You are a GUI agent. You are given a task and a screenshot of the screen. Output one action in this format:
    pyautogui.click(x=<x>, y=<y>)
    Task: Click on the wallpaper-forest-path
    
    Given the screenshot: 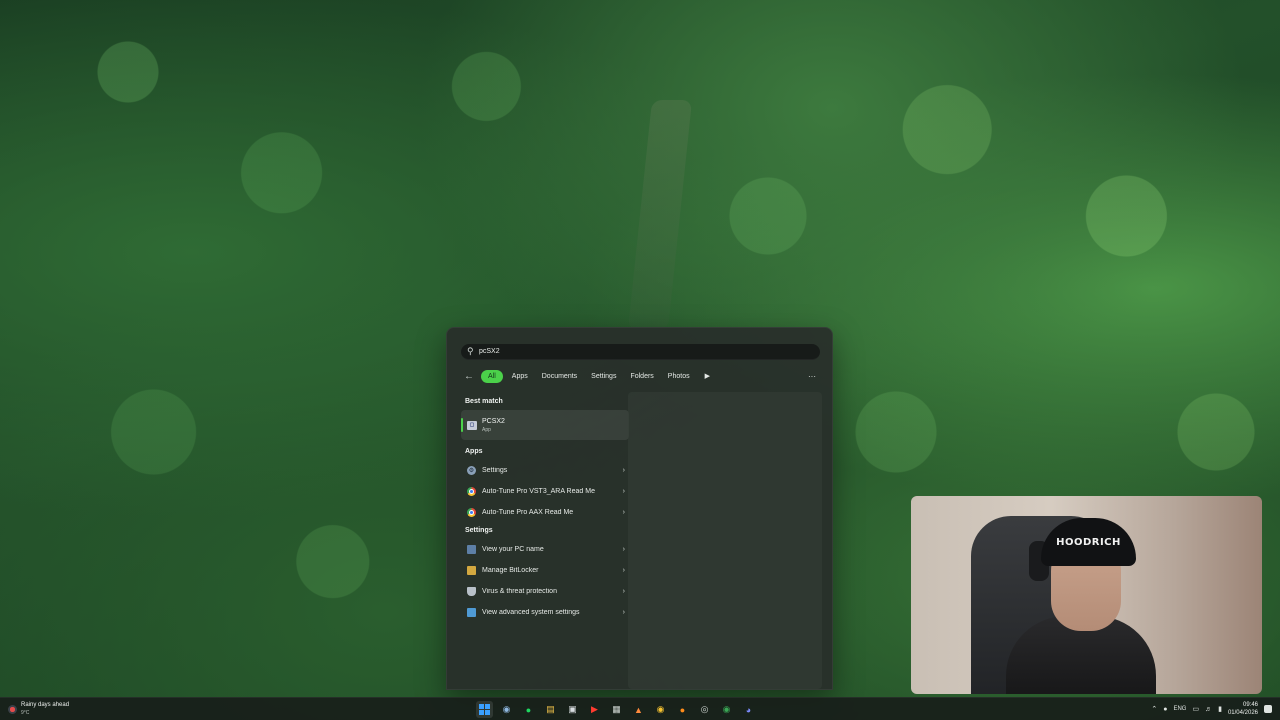 What is the action you would take?
    pyautogui.click(x=660, y=215)
    